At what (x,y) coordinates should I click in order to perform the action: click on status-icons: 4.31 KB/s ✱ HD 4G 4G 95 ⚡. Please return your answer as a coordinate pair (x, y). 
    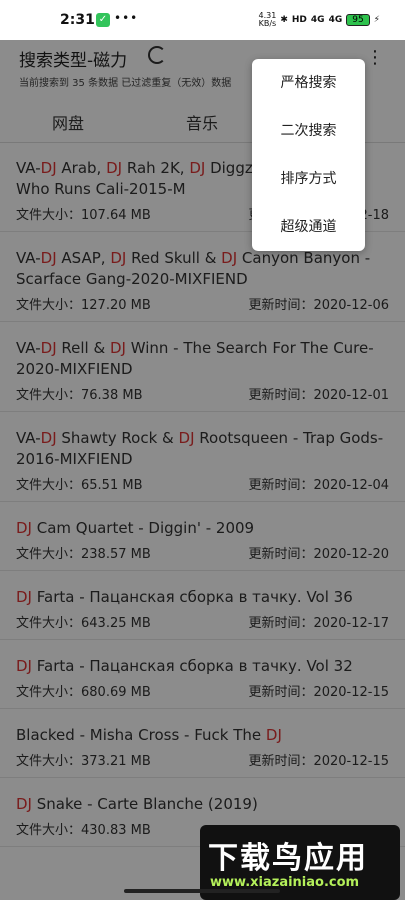
    Looking at the image, I should click on (319, 20).